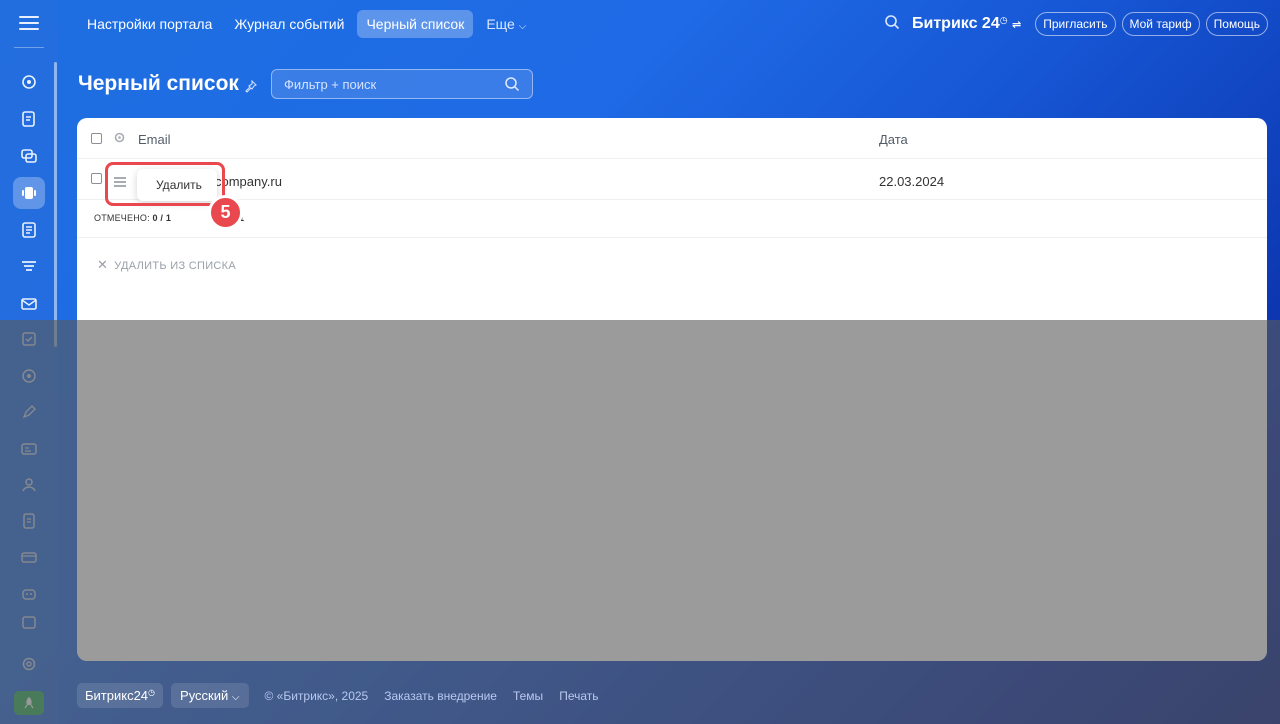 Image resolution: width=1280 pixels, height=724 pixels. Describe the element at coordinates (117, 695) in the screenshot. I see `footer-brand-label: Битрикс24` at that location.